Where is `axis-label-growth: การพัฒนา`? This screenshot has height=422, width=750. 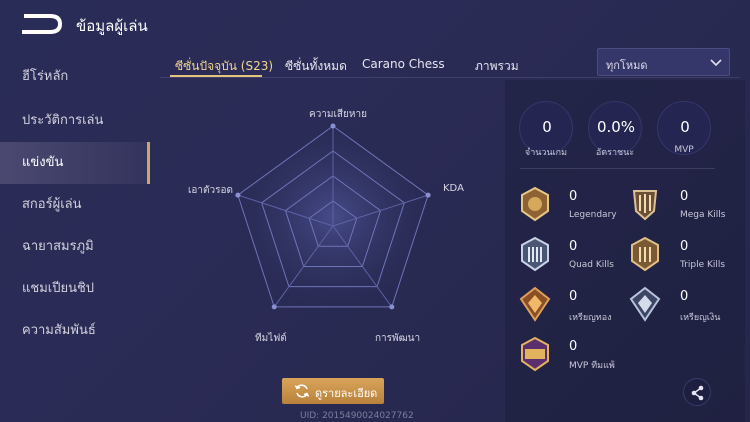 axis-label-growth: การพัฒนา is located at coordinates (398, 338).